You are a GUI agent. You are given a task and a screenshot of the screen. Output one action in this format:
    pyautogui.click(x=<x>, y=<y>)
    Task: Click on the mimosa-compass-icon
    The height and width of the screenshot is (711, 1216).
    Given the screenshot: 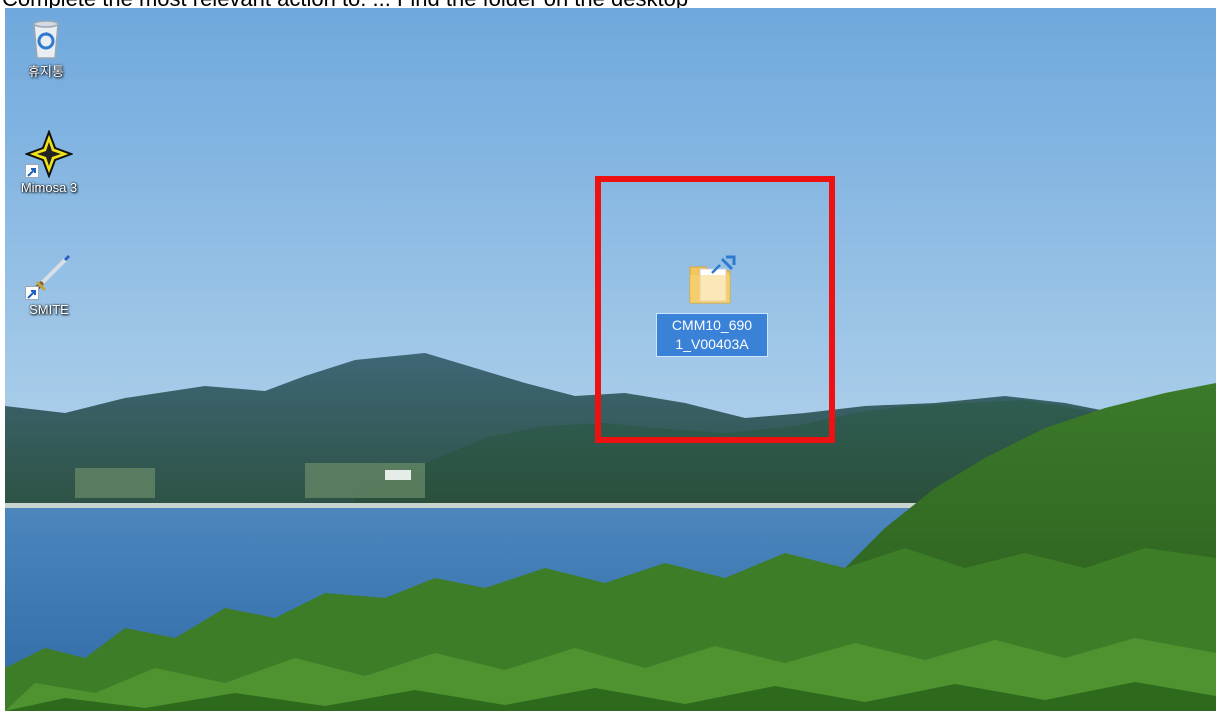 What is the action you would take?
    pyautogui.click(x=49, y=154)
    